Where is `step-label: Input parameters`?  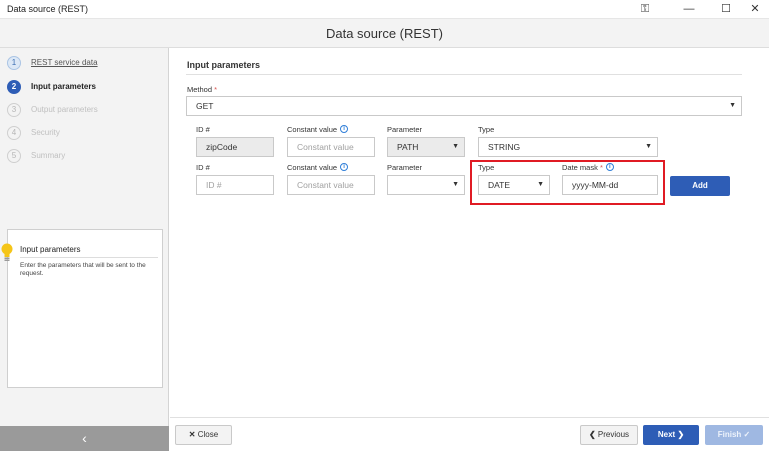 step-label: Input parameters is located at coordinates (63, 86).